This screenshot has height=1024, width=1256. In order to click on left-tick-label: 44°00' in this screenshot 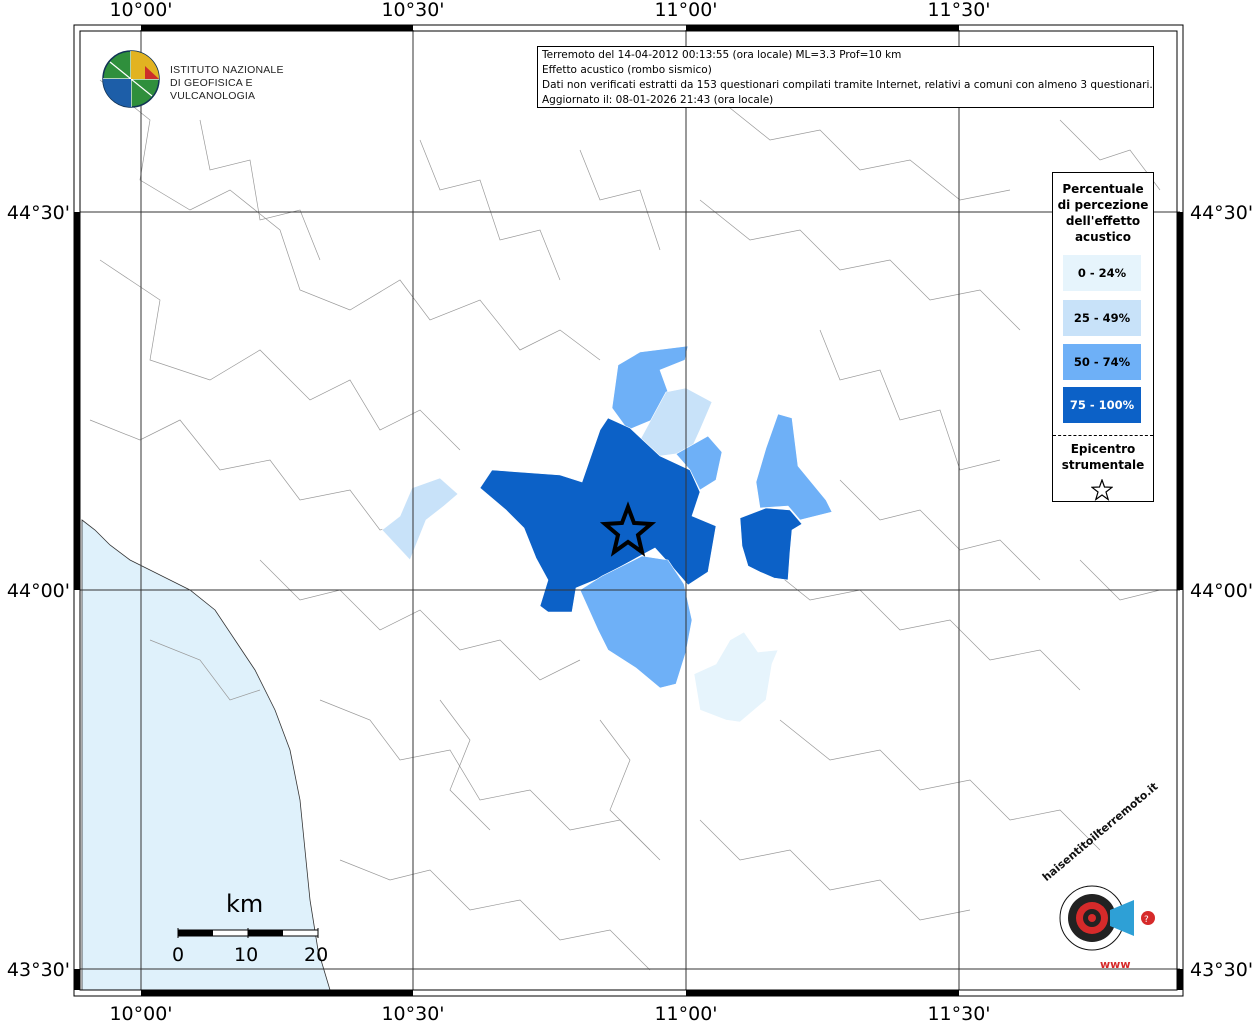, I will do `click(38, 591)`.